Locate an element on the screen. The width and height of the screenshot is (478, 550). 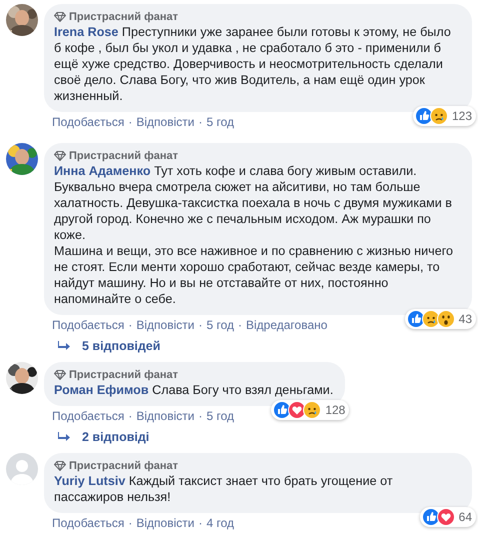
comment-text: Машина и вещи, это все наживное и по сравнению с жизнью ничего не стоят. Если менти хорошо сработают, сейчас везде камеры, то найдут машину. Но и вы не отставайте от них, постоянно напоминайте о себе. is located at coordinates (254, 275).